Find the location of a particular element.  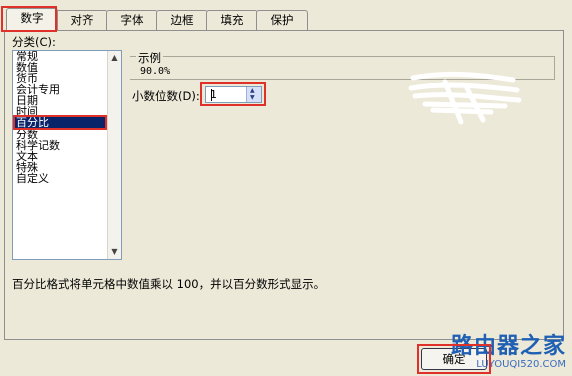

tab-border: 边框 is located at coordinates (182, 20).